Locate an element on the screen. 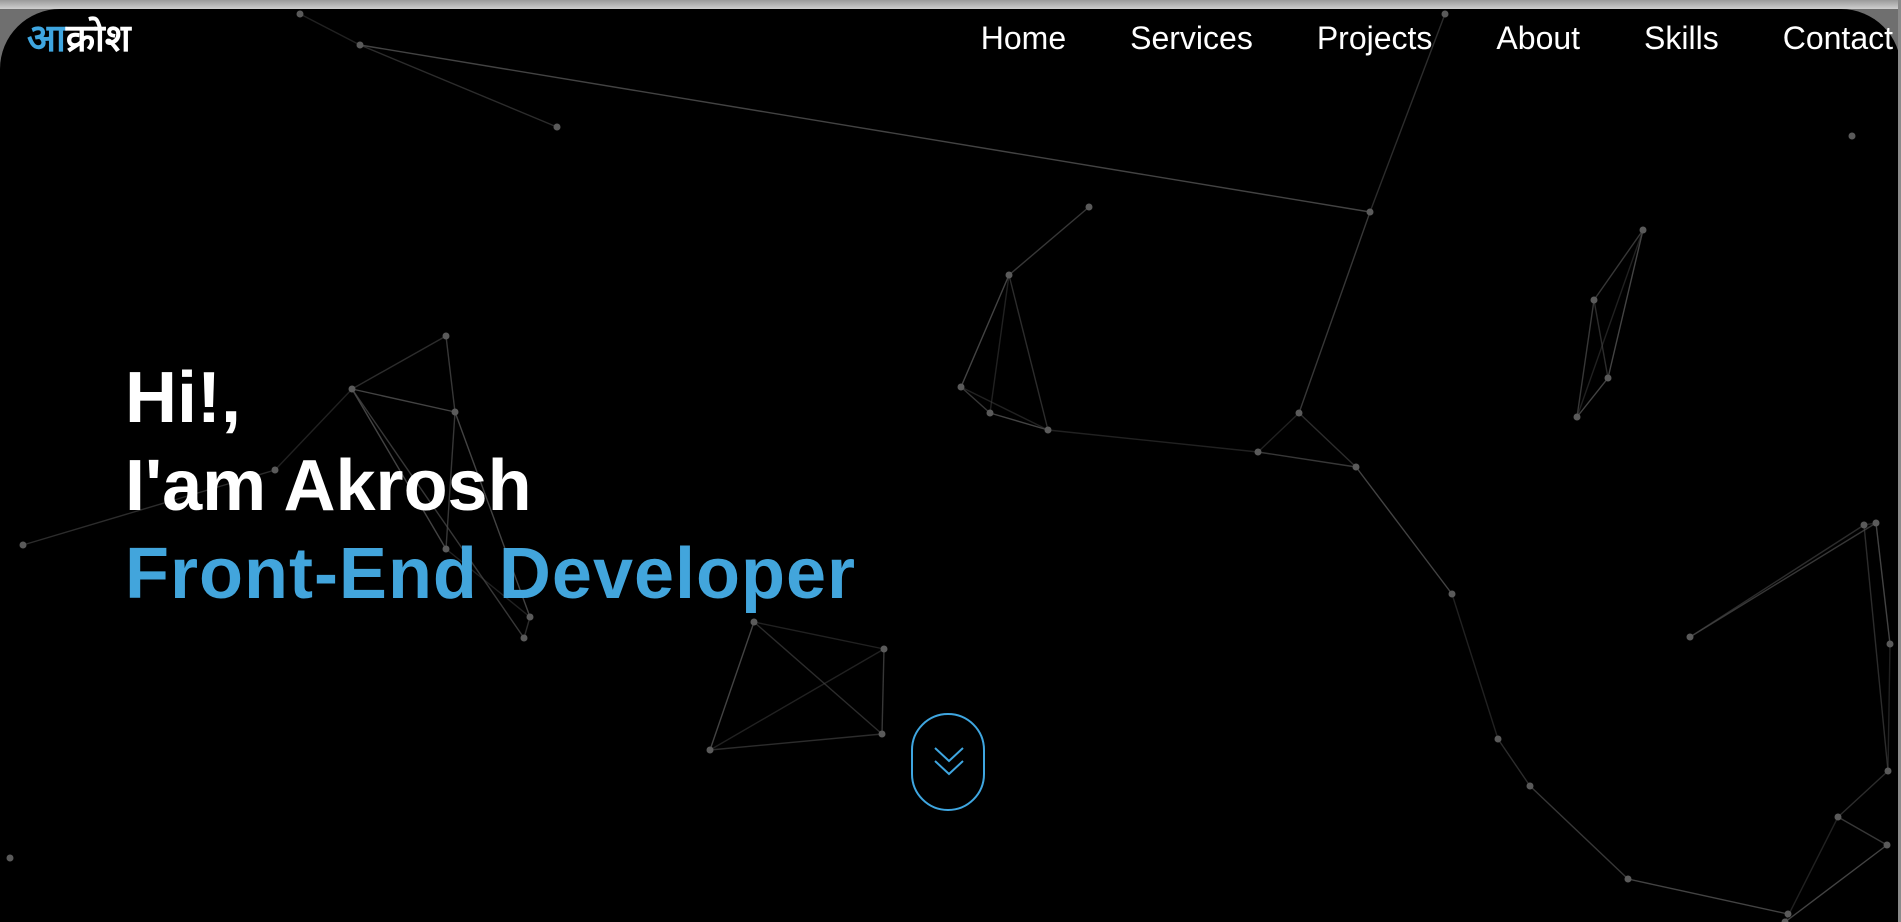 This screenshot has width=1901, height=922. site-logo: आक्रोश is located at coordinates (79, 38).